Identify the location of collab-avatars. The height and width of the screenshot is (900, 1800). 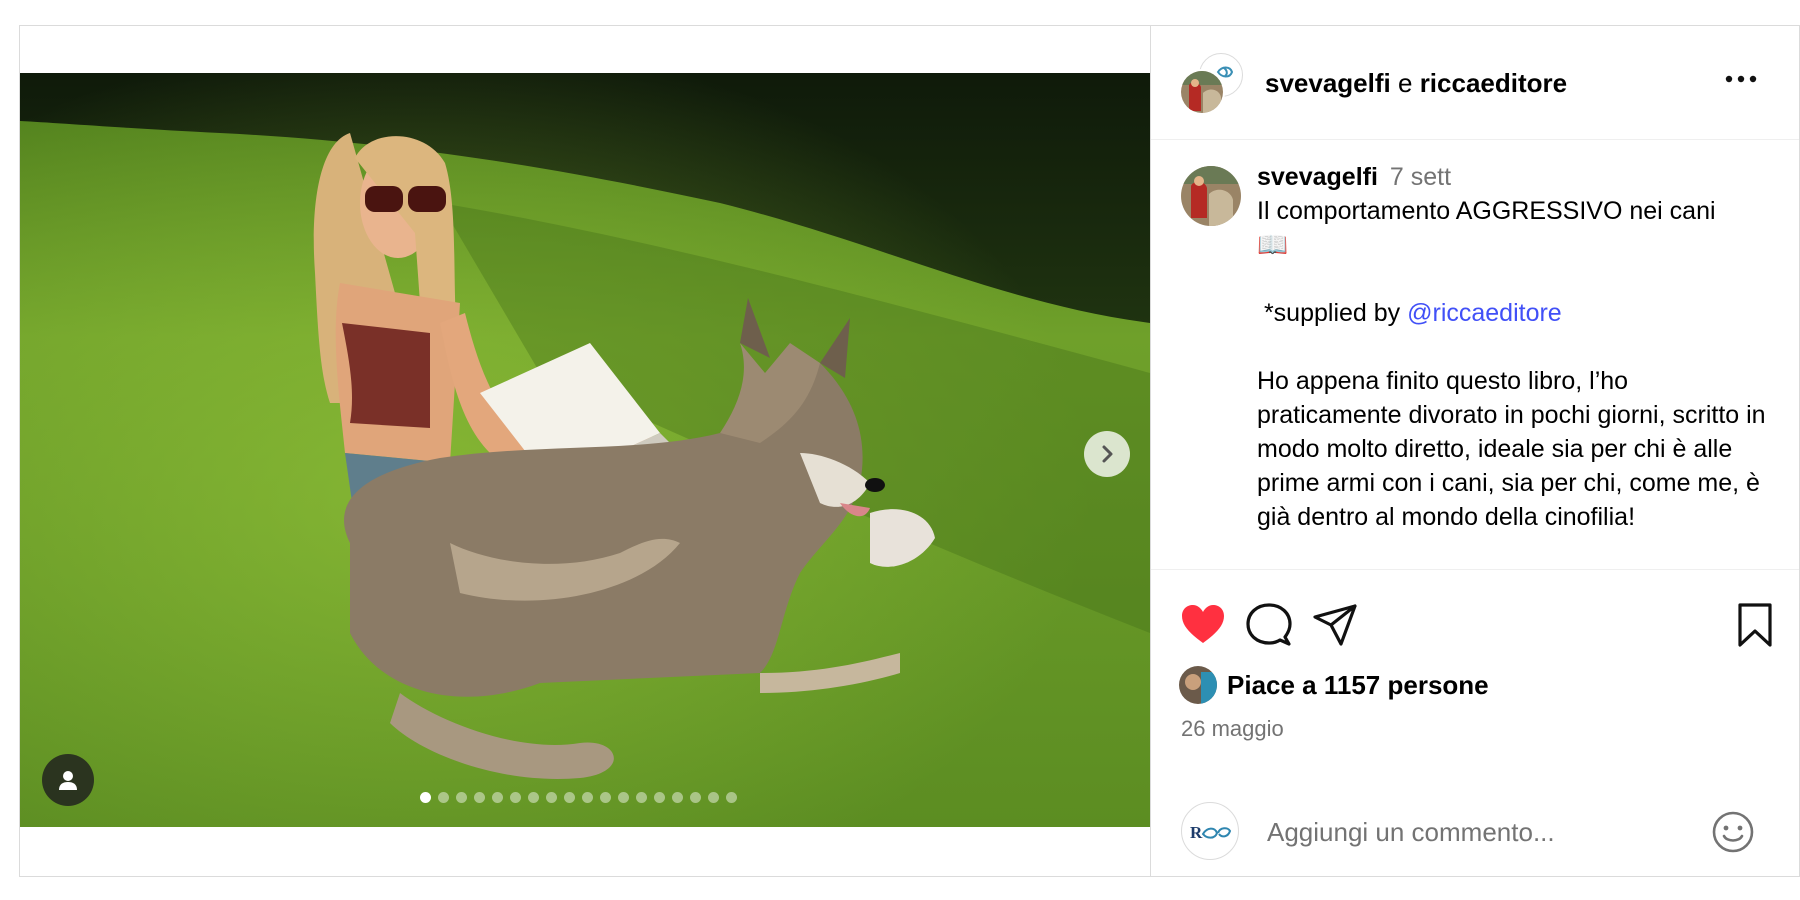
(1212, 85).